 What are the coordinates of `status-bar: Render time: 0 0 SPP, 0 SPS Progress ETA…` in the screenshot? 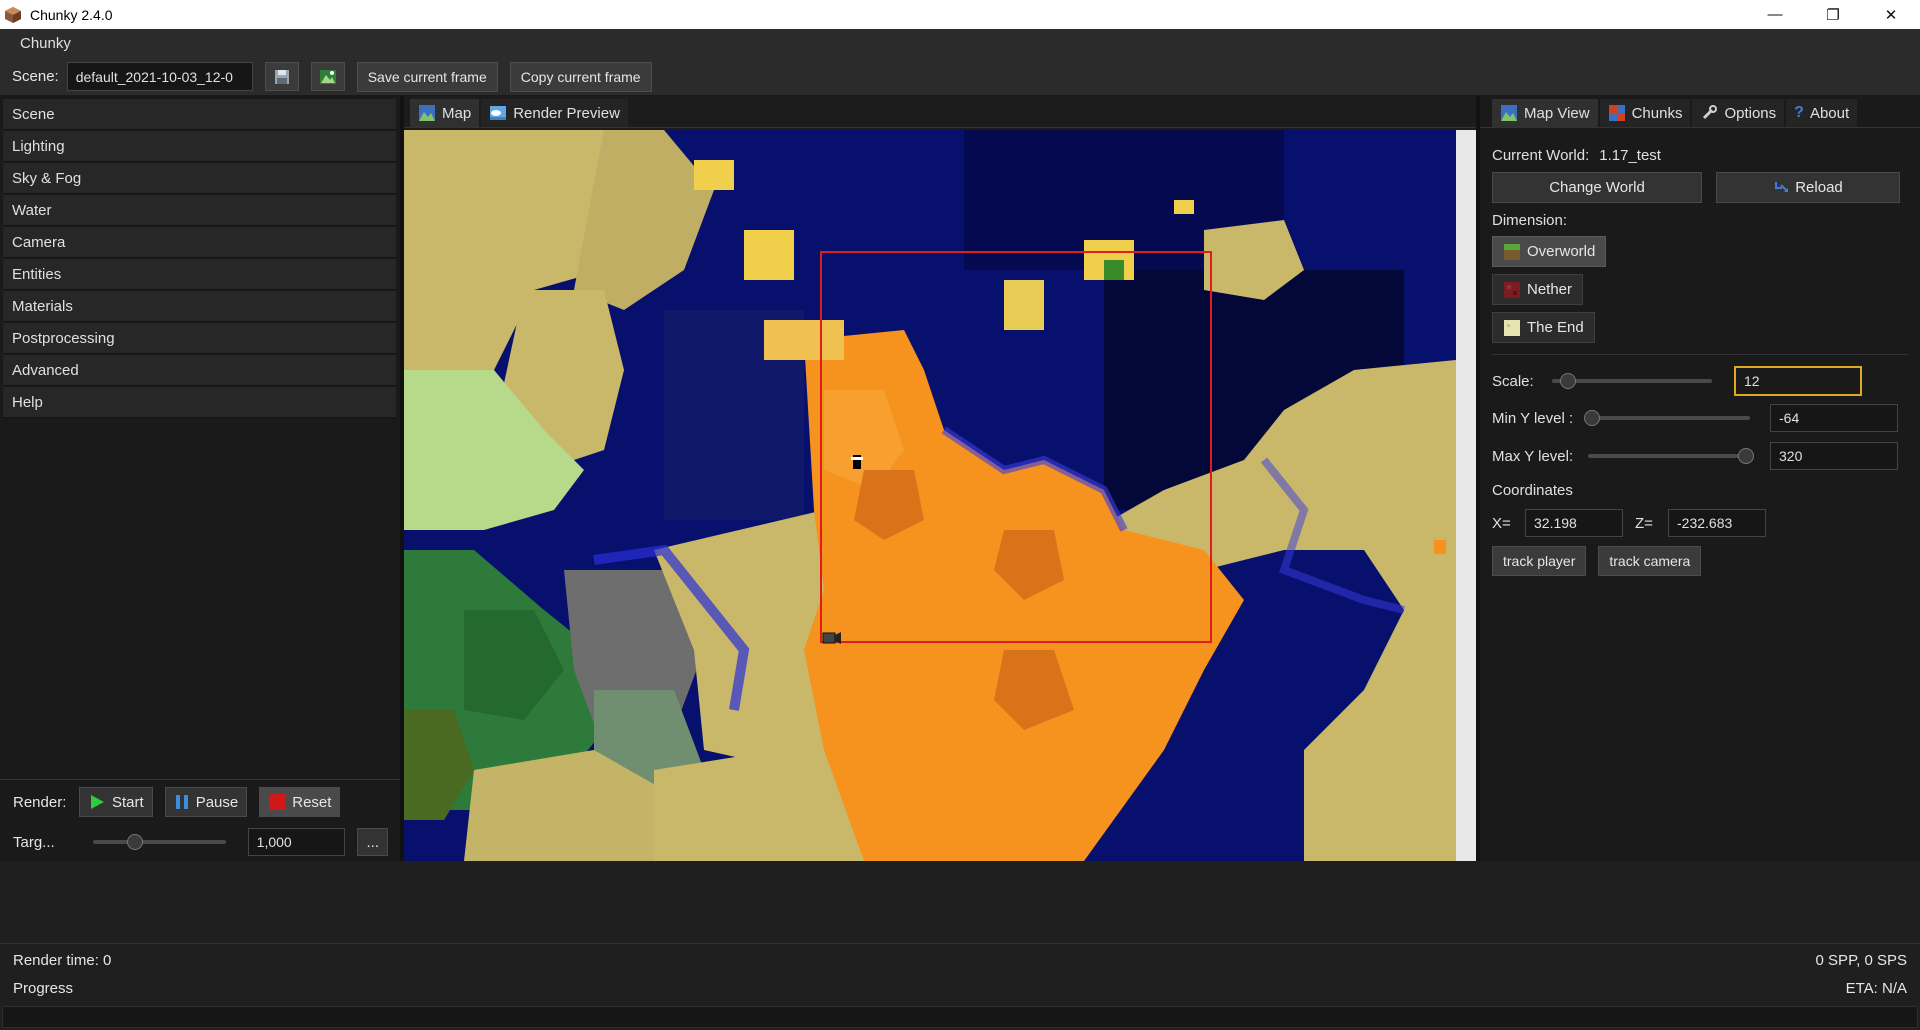 It's located at (960, 986).